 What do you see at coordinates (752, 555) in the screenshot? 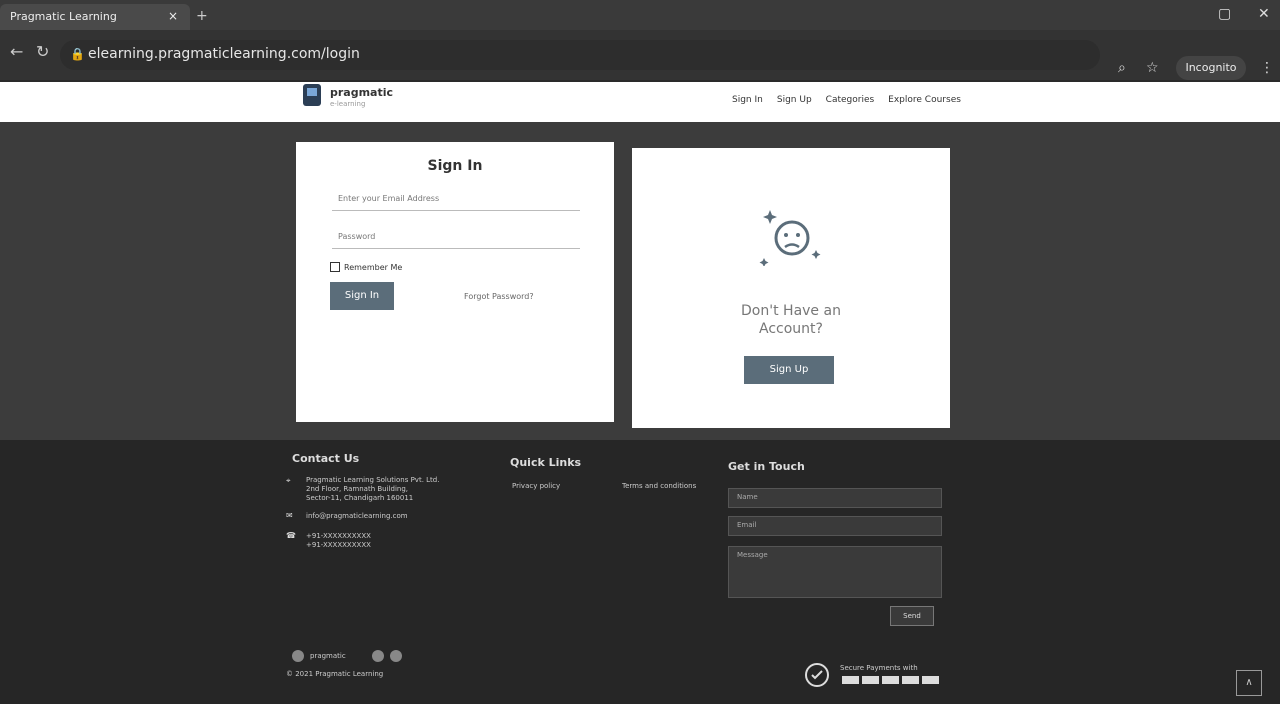
I see `message-placeholder: Message` at bounding box center [752, 555].